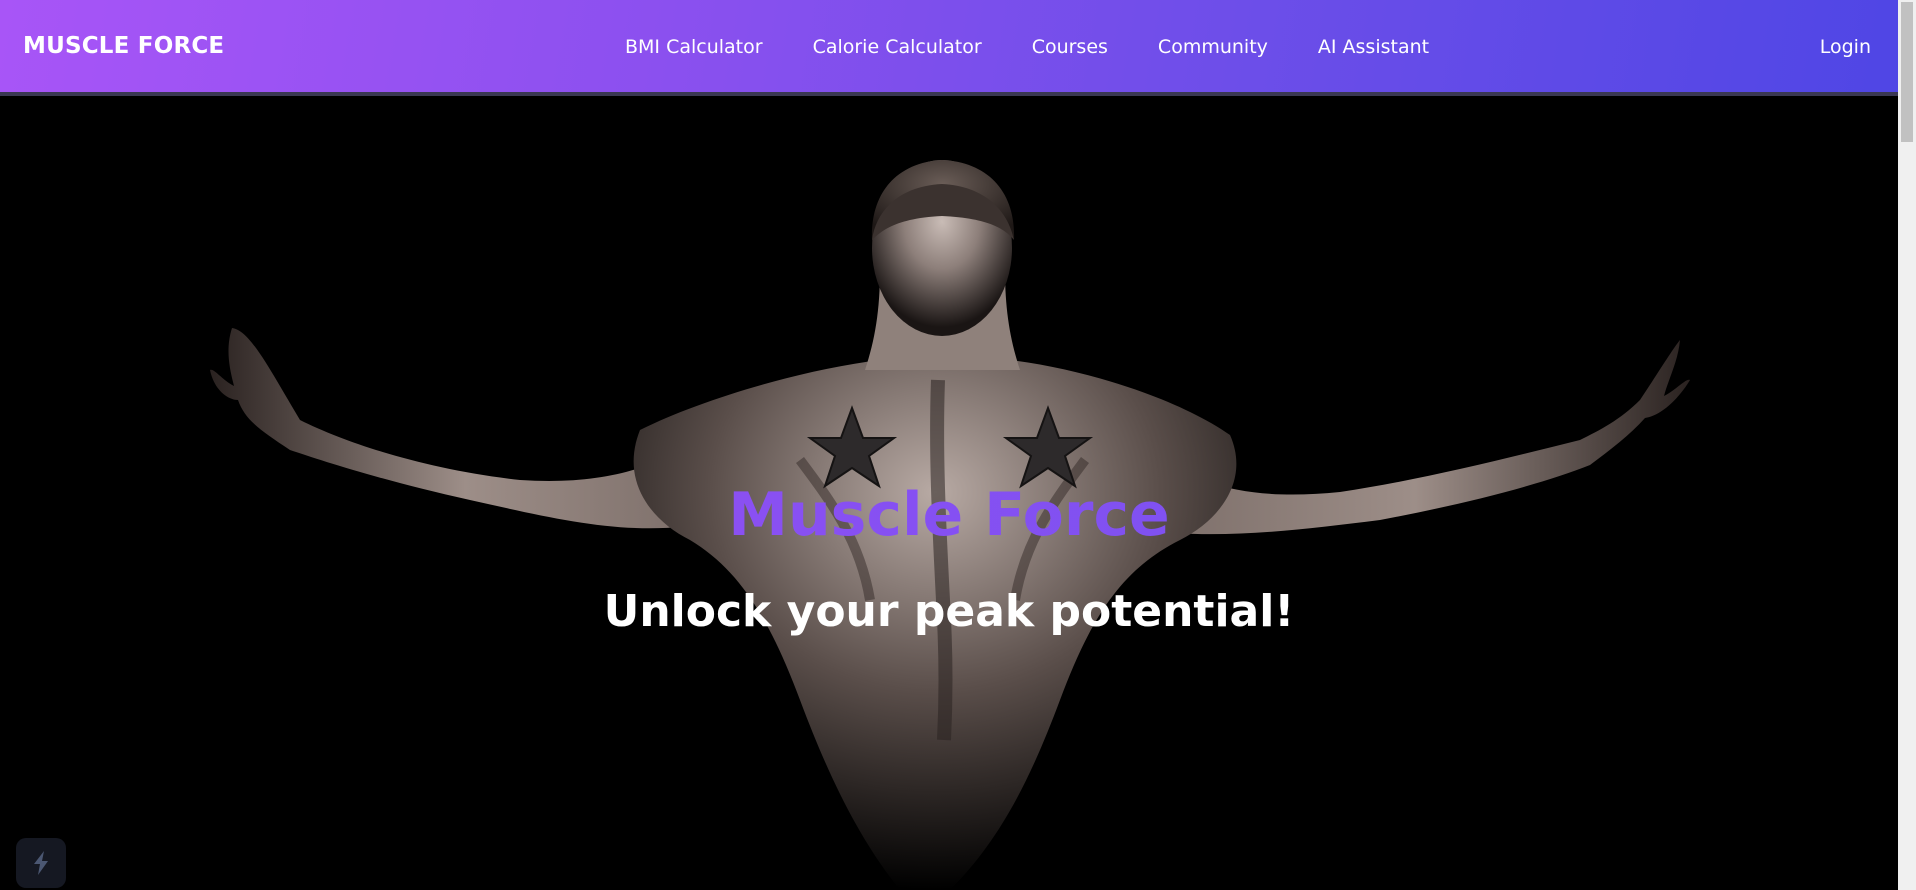 This screenshot has height=890, width=1916. I want to click on nav-link-community: Community, so click(1213, 47).